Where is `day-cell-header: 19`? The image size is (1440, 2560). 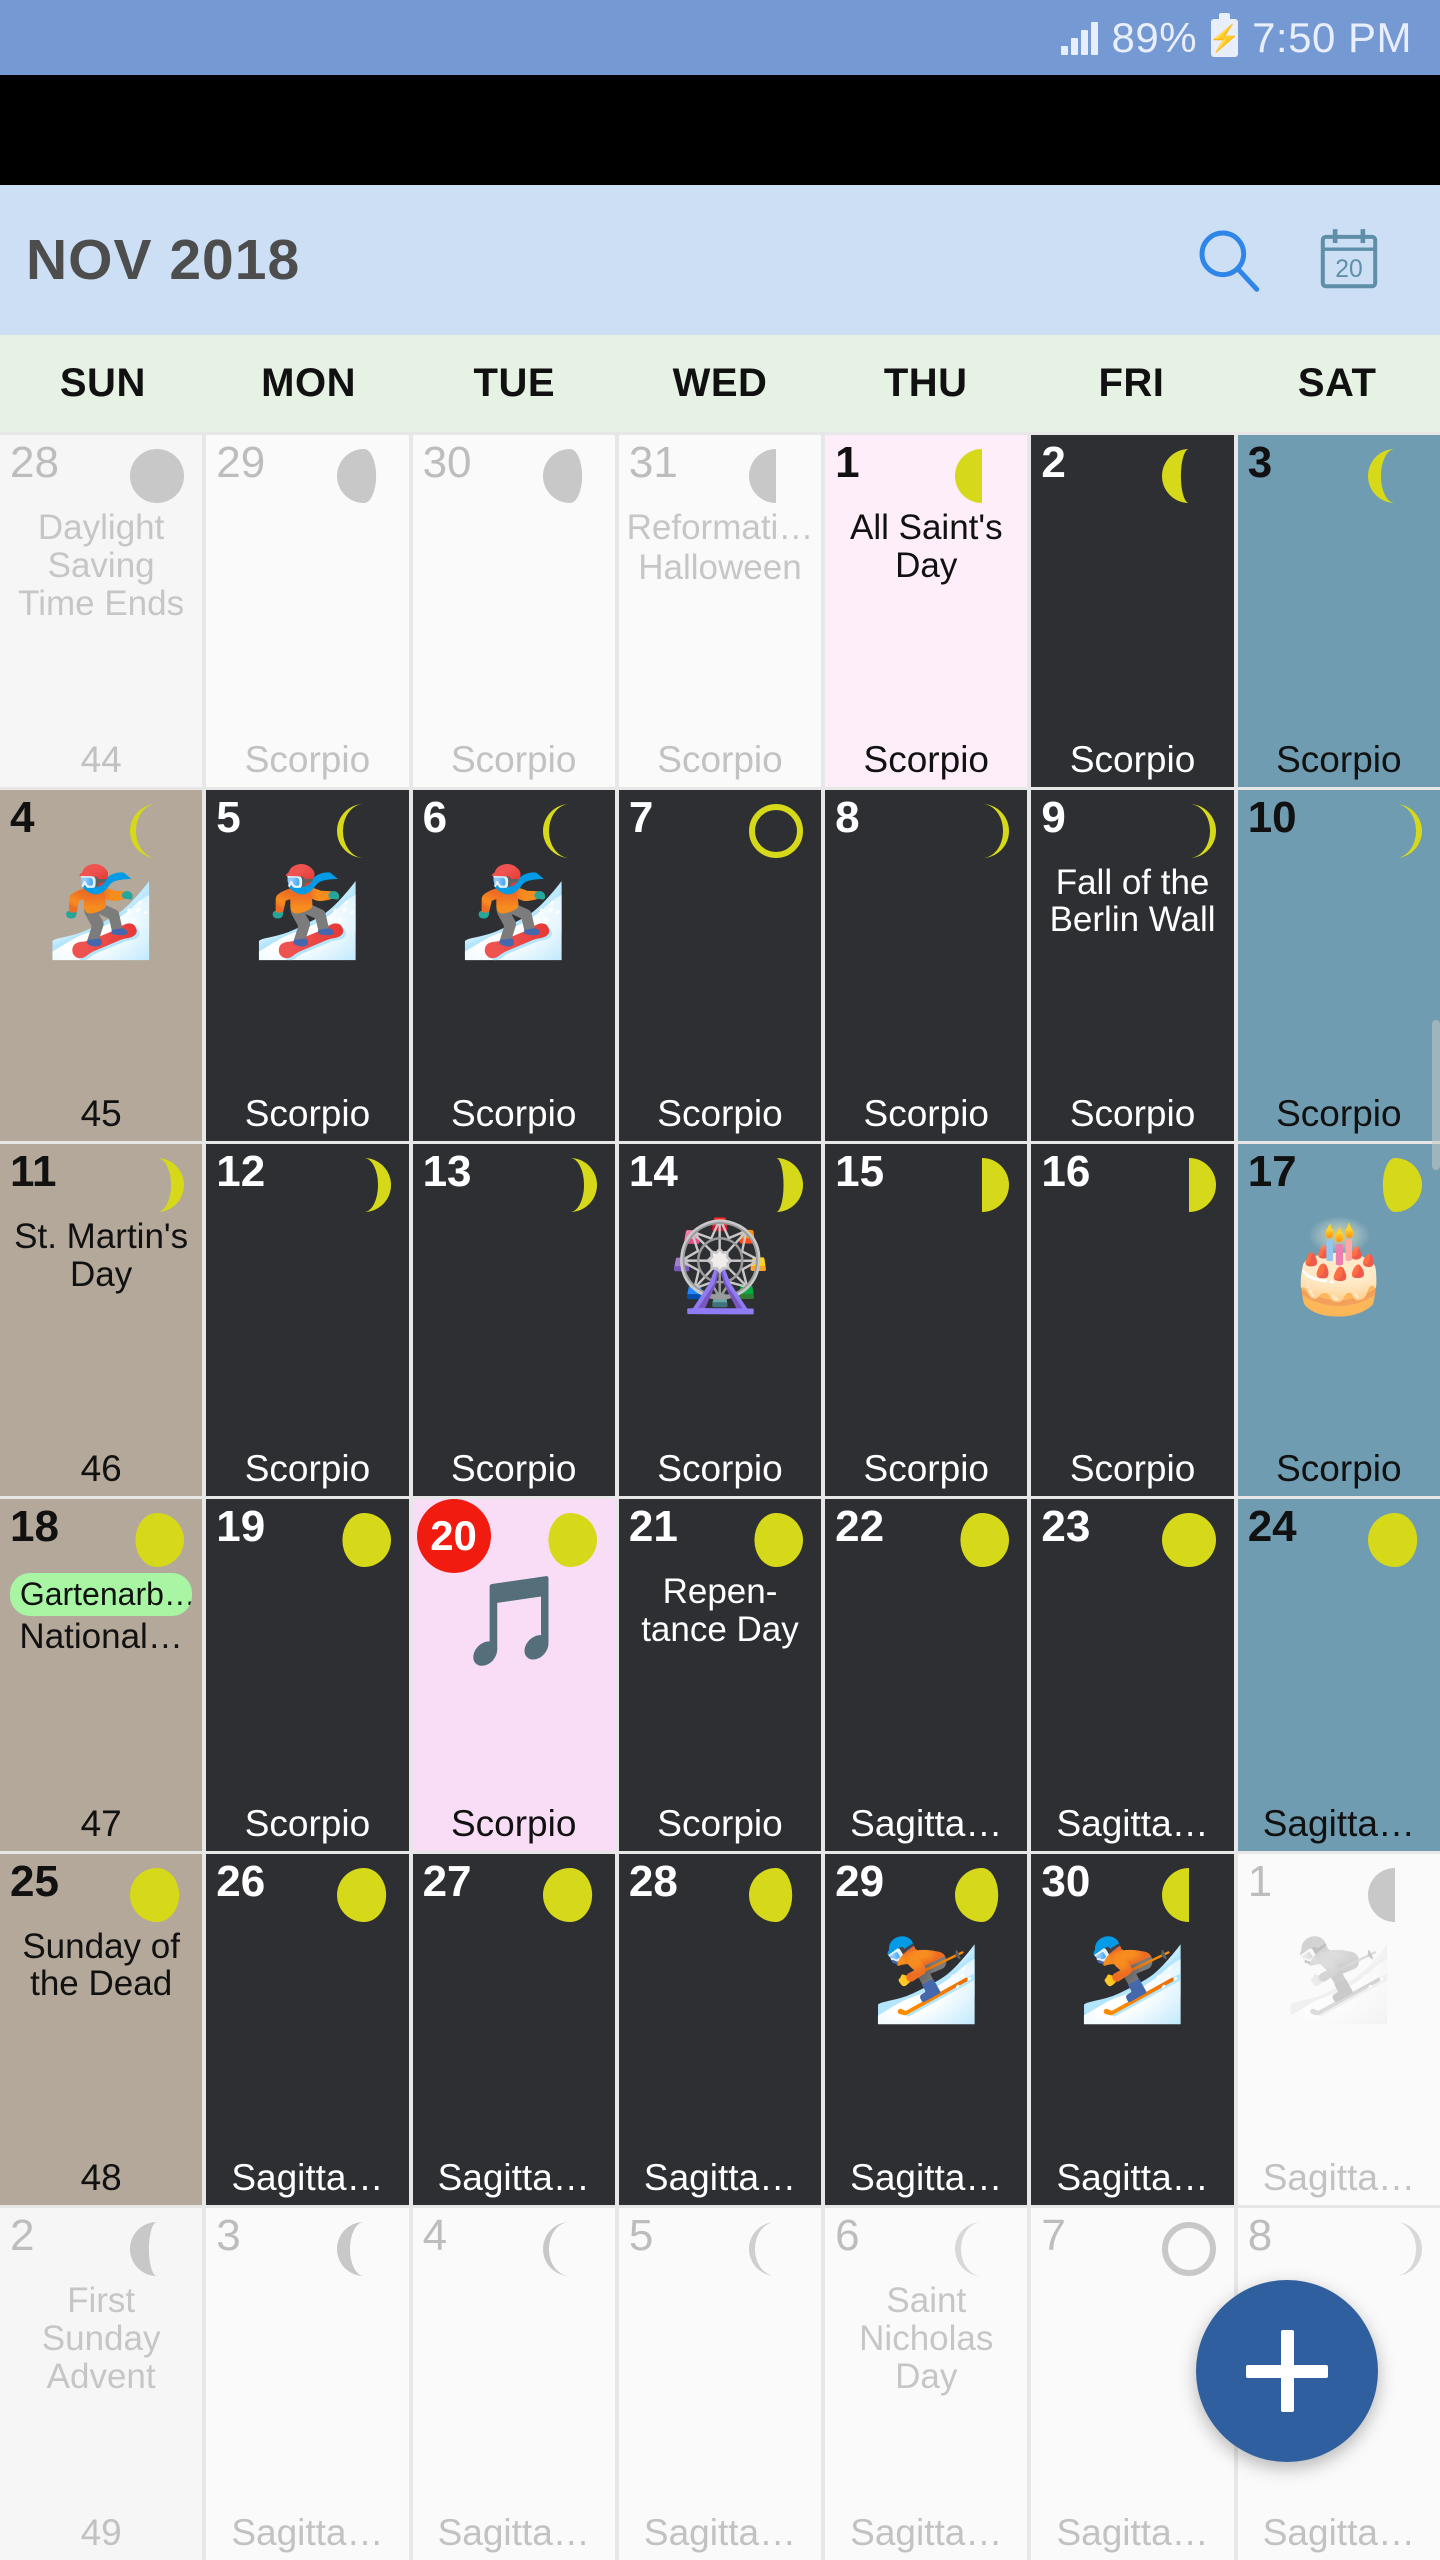
day-cell-header: 19 is located at coordinates (307, 1536).